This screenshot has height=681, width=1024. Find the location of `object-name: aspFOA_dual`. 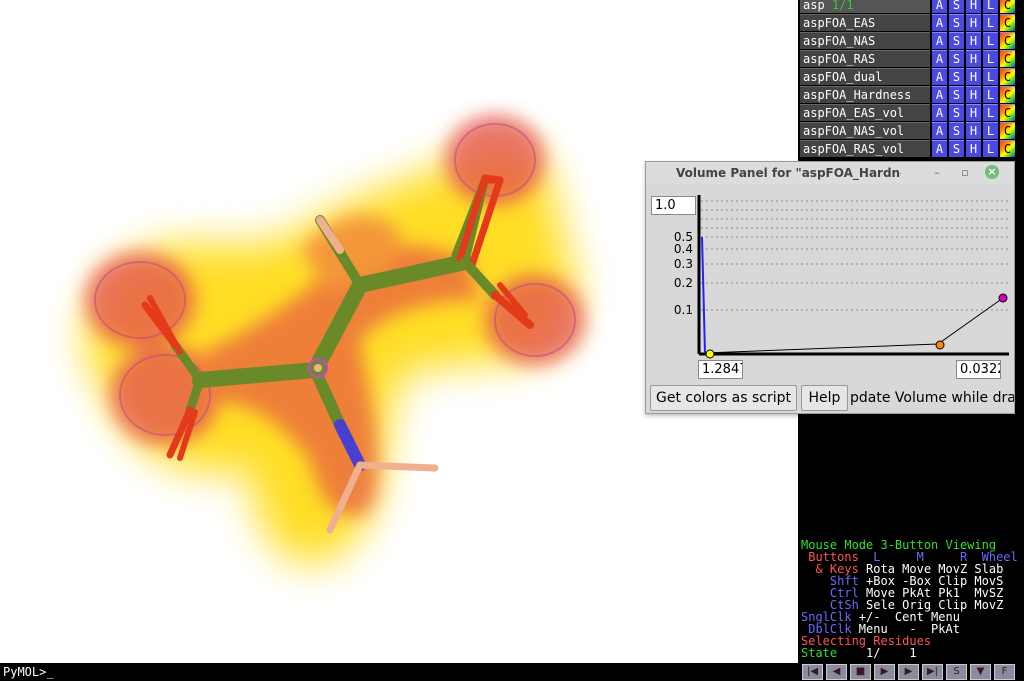

object-name: aspFOA_dual is located at coordinates (865, 76).